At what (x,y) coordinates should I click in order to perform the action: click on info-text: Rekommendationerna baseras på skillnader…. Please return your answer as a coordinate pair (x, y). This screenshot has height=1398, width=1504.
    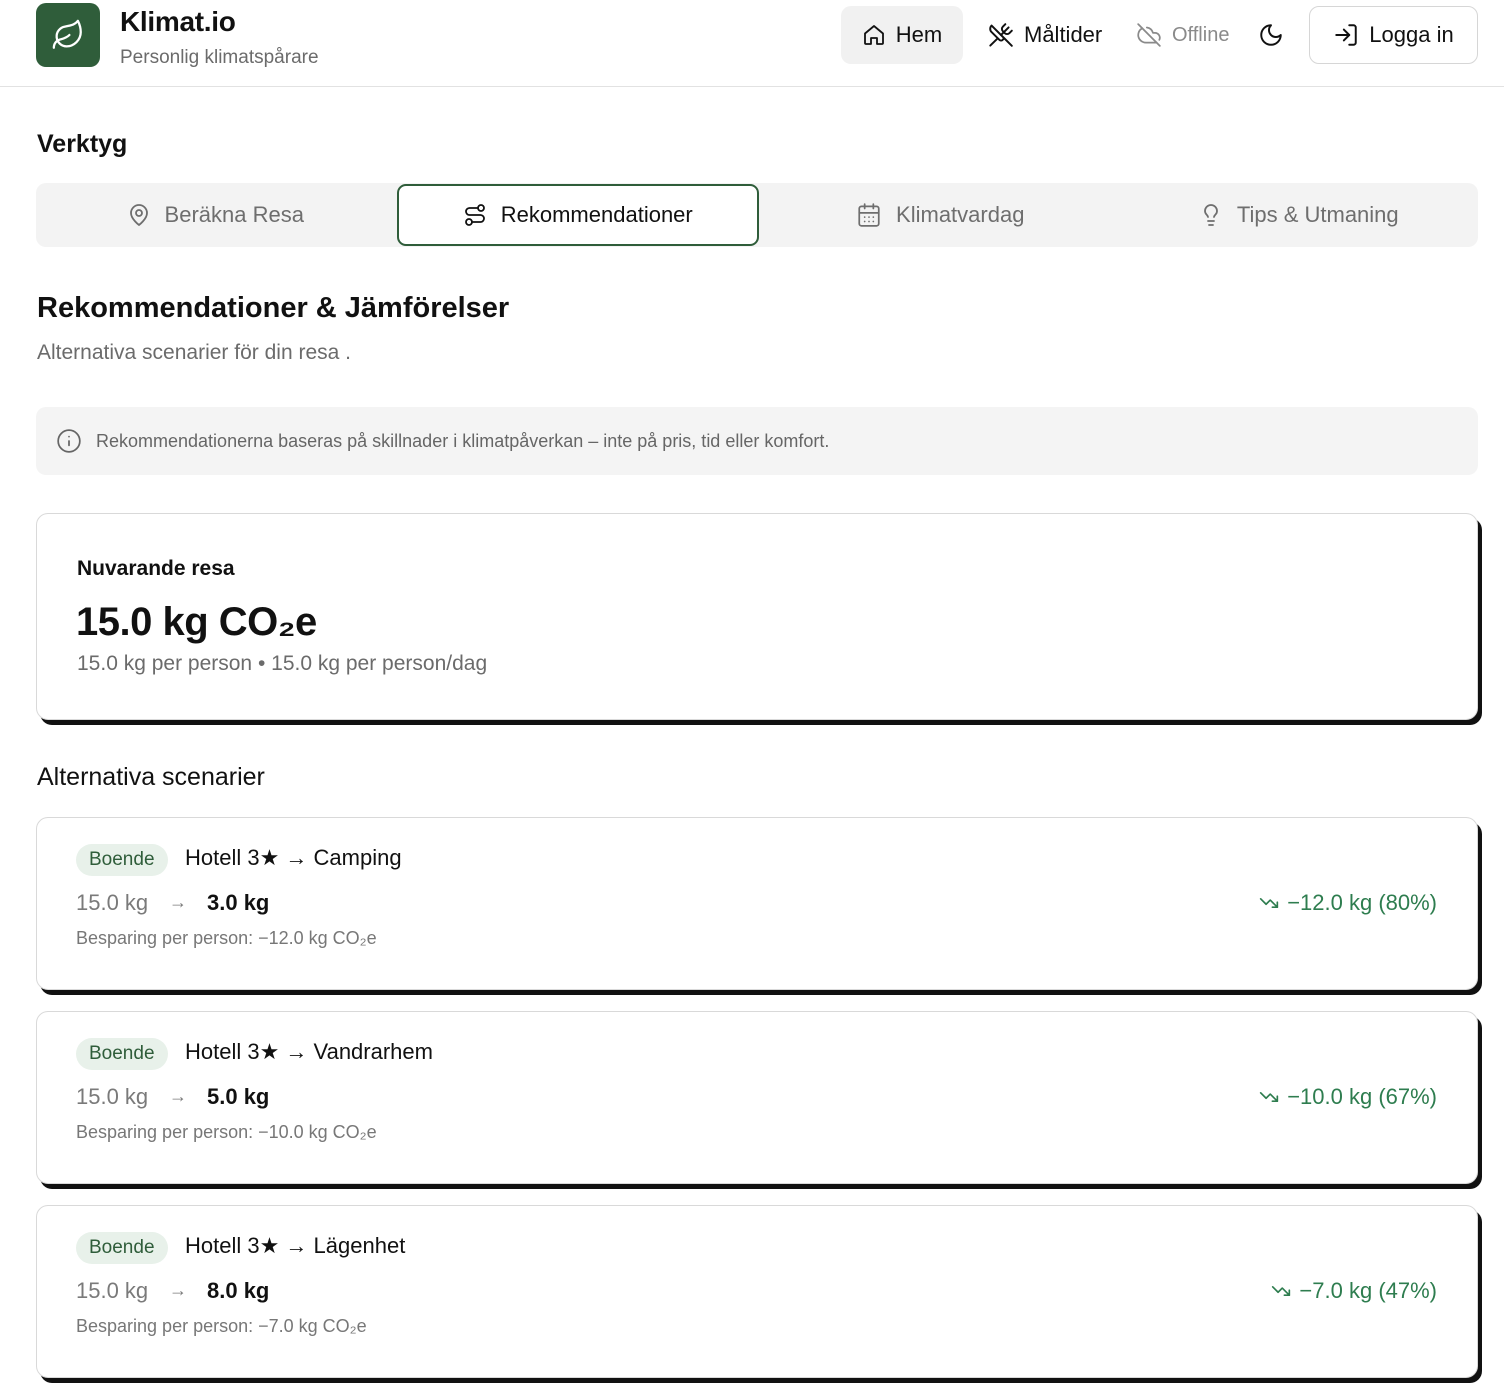
    Looking at the image, I should click on (463, 440).